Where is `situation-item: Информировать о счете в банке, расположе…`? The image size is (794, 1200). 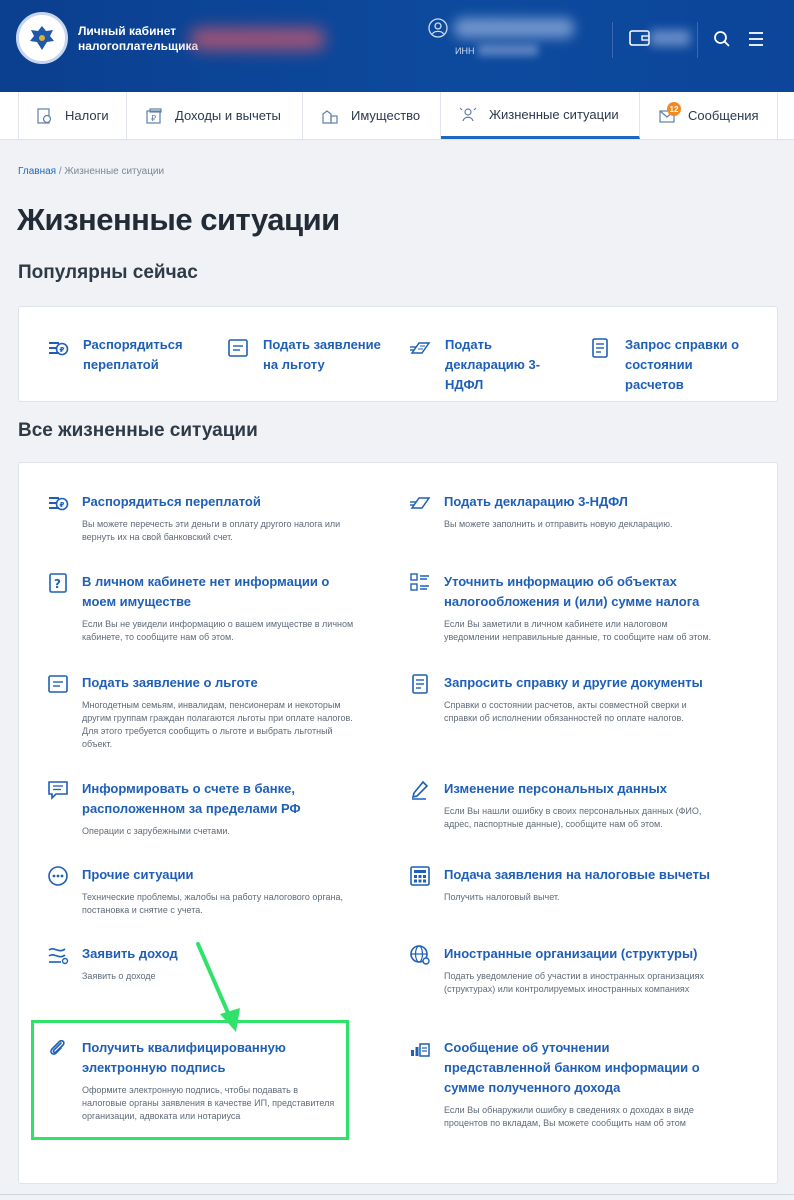
situation-item: Информировать о счете в банке, расположе… is located at coordinates (202, 808).